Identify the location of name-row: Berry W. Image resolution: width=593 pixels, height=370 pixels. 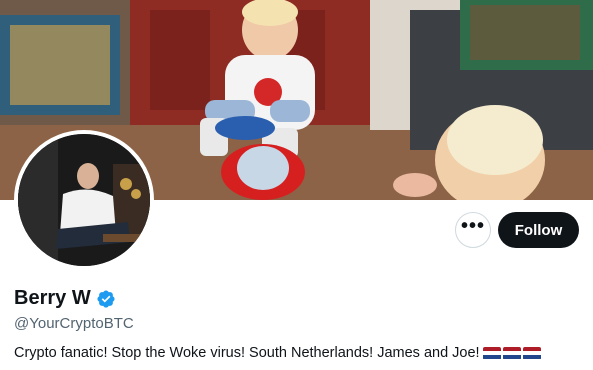
(65, 298).